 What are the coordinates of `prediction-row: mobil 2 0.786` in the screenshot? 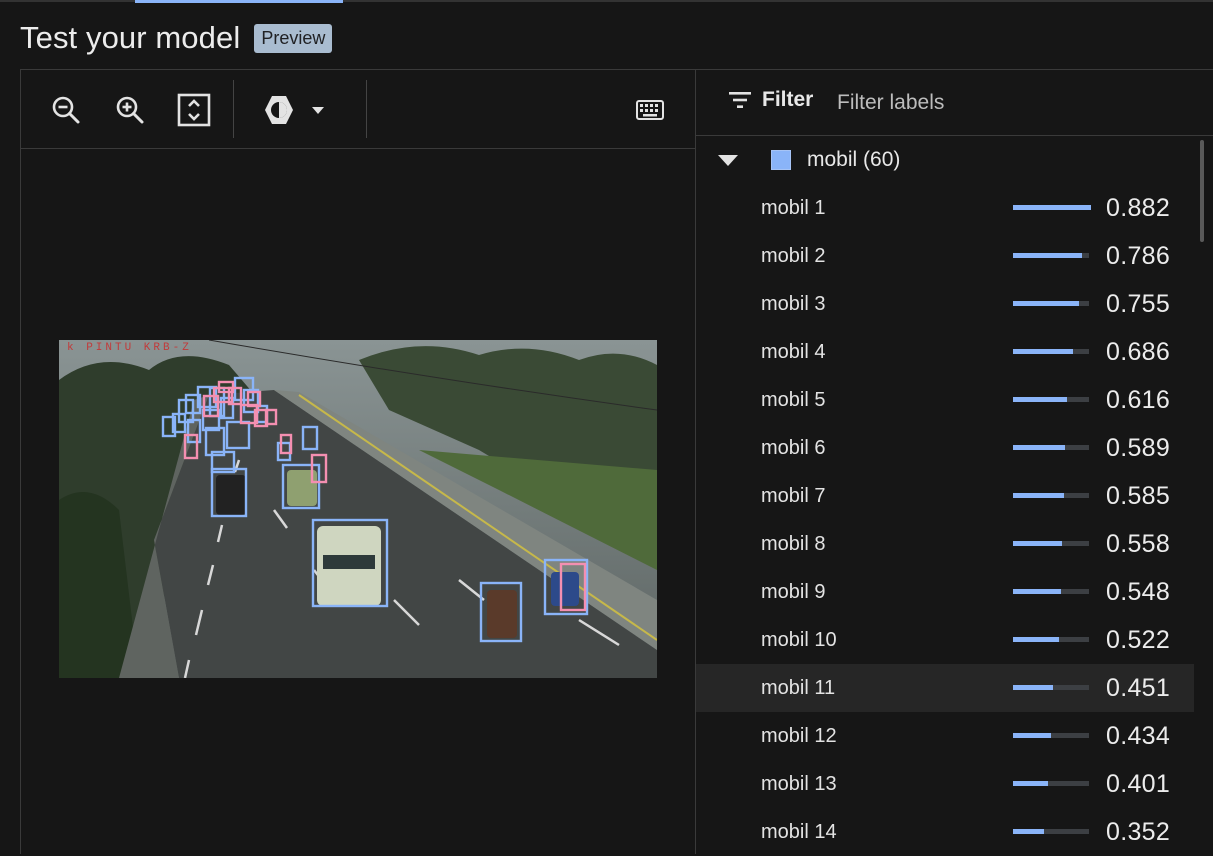 It's located at (945, 256).